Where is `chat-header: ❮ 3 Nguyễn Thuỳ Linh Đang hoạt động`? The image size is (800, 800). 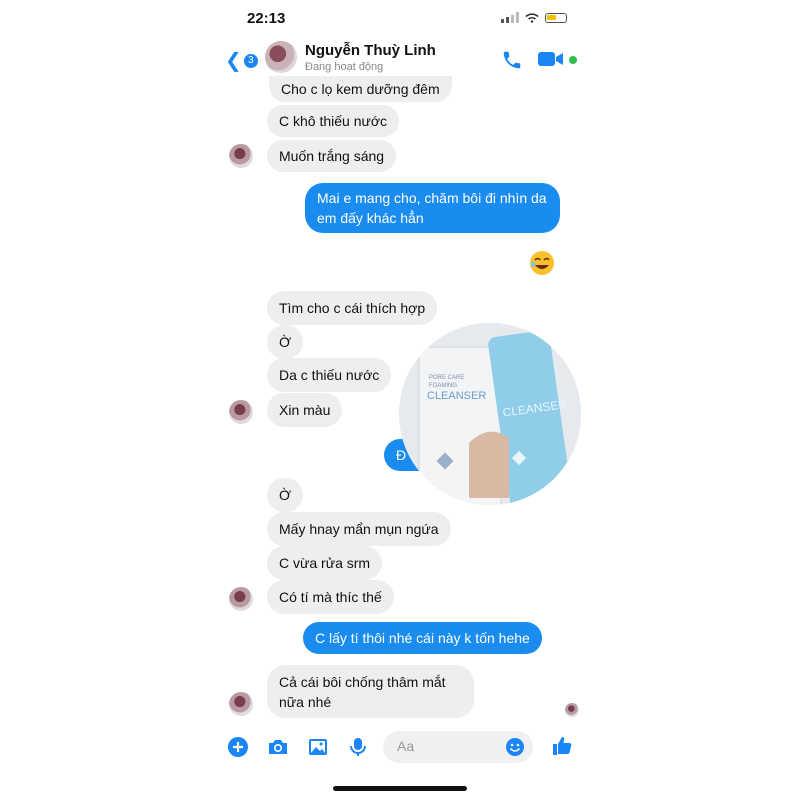 chat-header: ❮ 3 Nguyễn Thuỳ Linh Đang hoạt động is located at coordinates (399, 58).